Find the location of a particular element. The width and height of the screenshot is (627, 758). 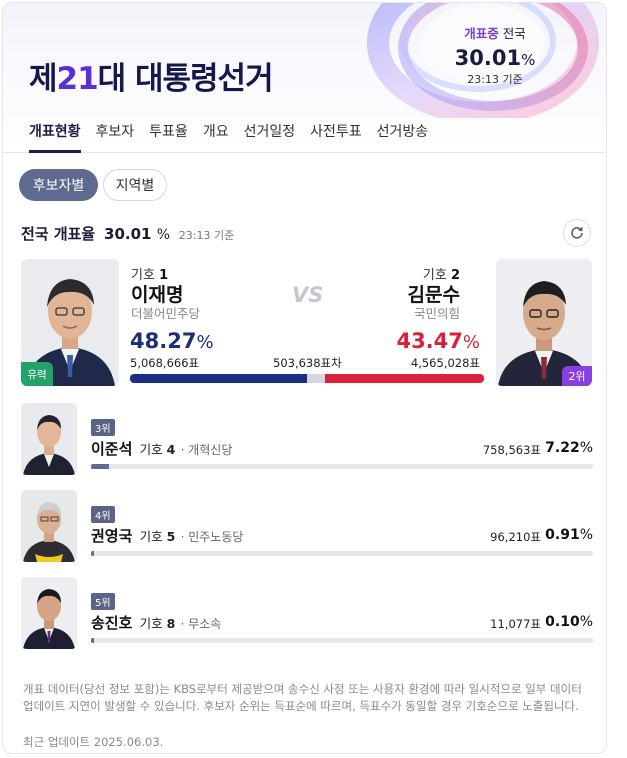

vs-label: VS is located at coordinates (308, 295).